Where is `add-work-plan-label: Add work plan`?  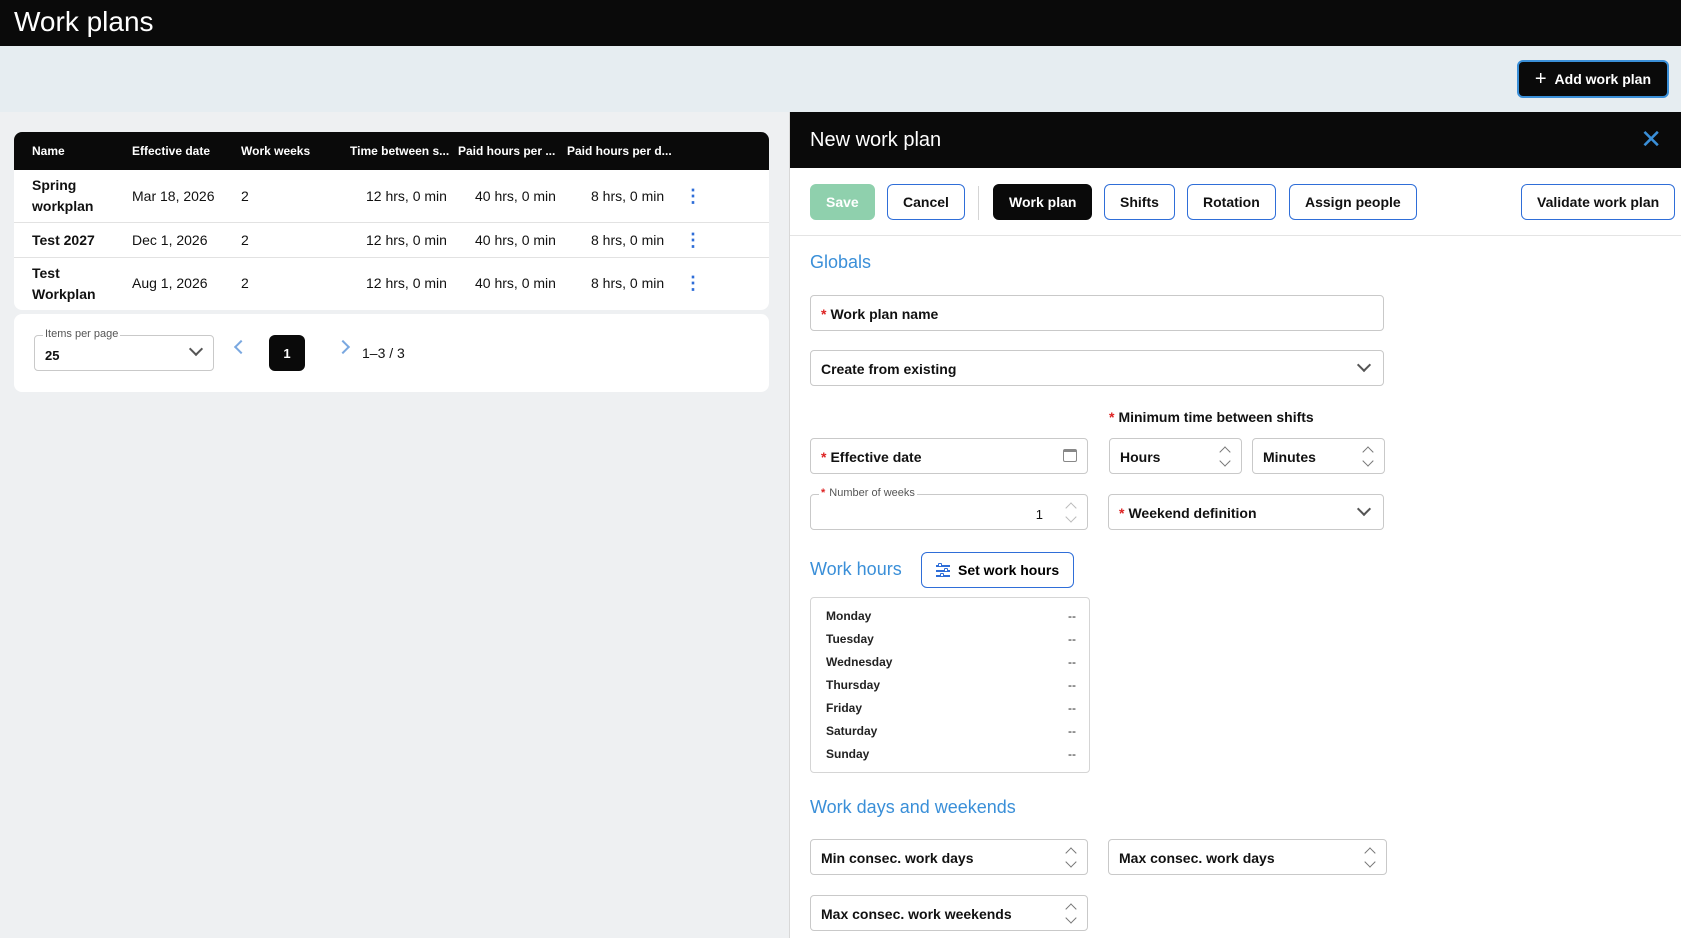 add-work-plan-label: Add work plan is located at coordinates (1602, 79).